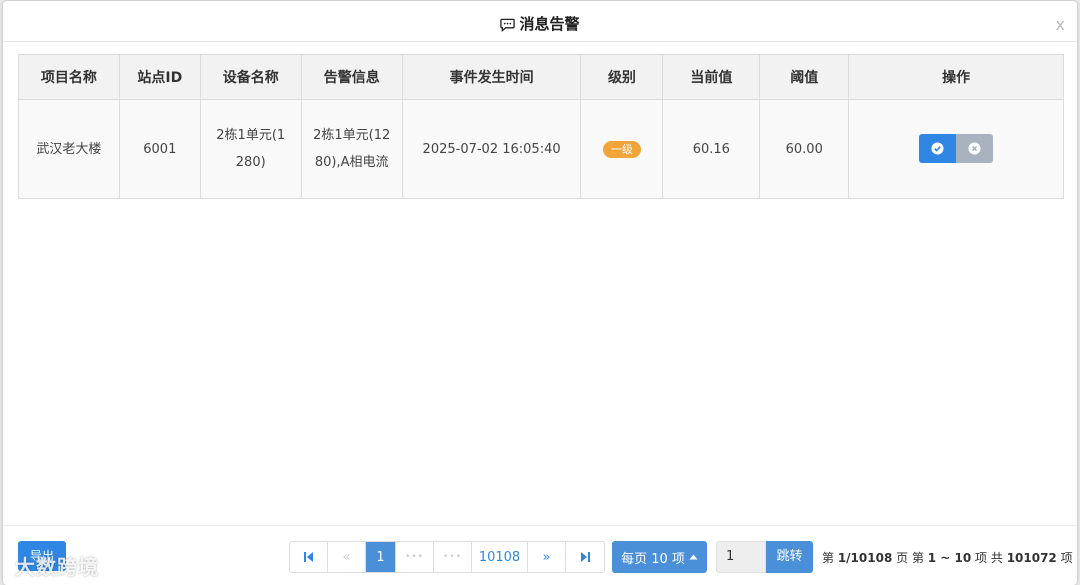 Image resolution: width=1080 pixels, height=585 pixels. Describe the element at coordinates (1031, 558) in the screenshot. I see `summary-total-value: 101072` at that location.